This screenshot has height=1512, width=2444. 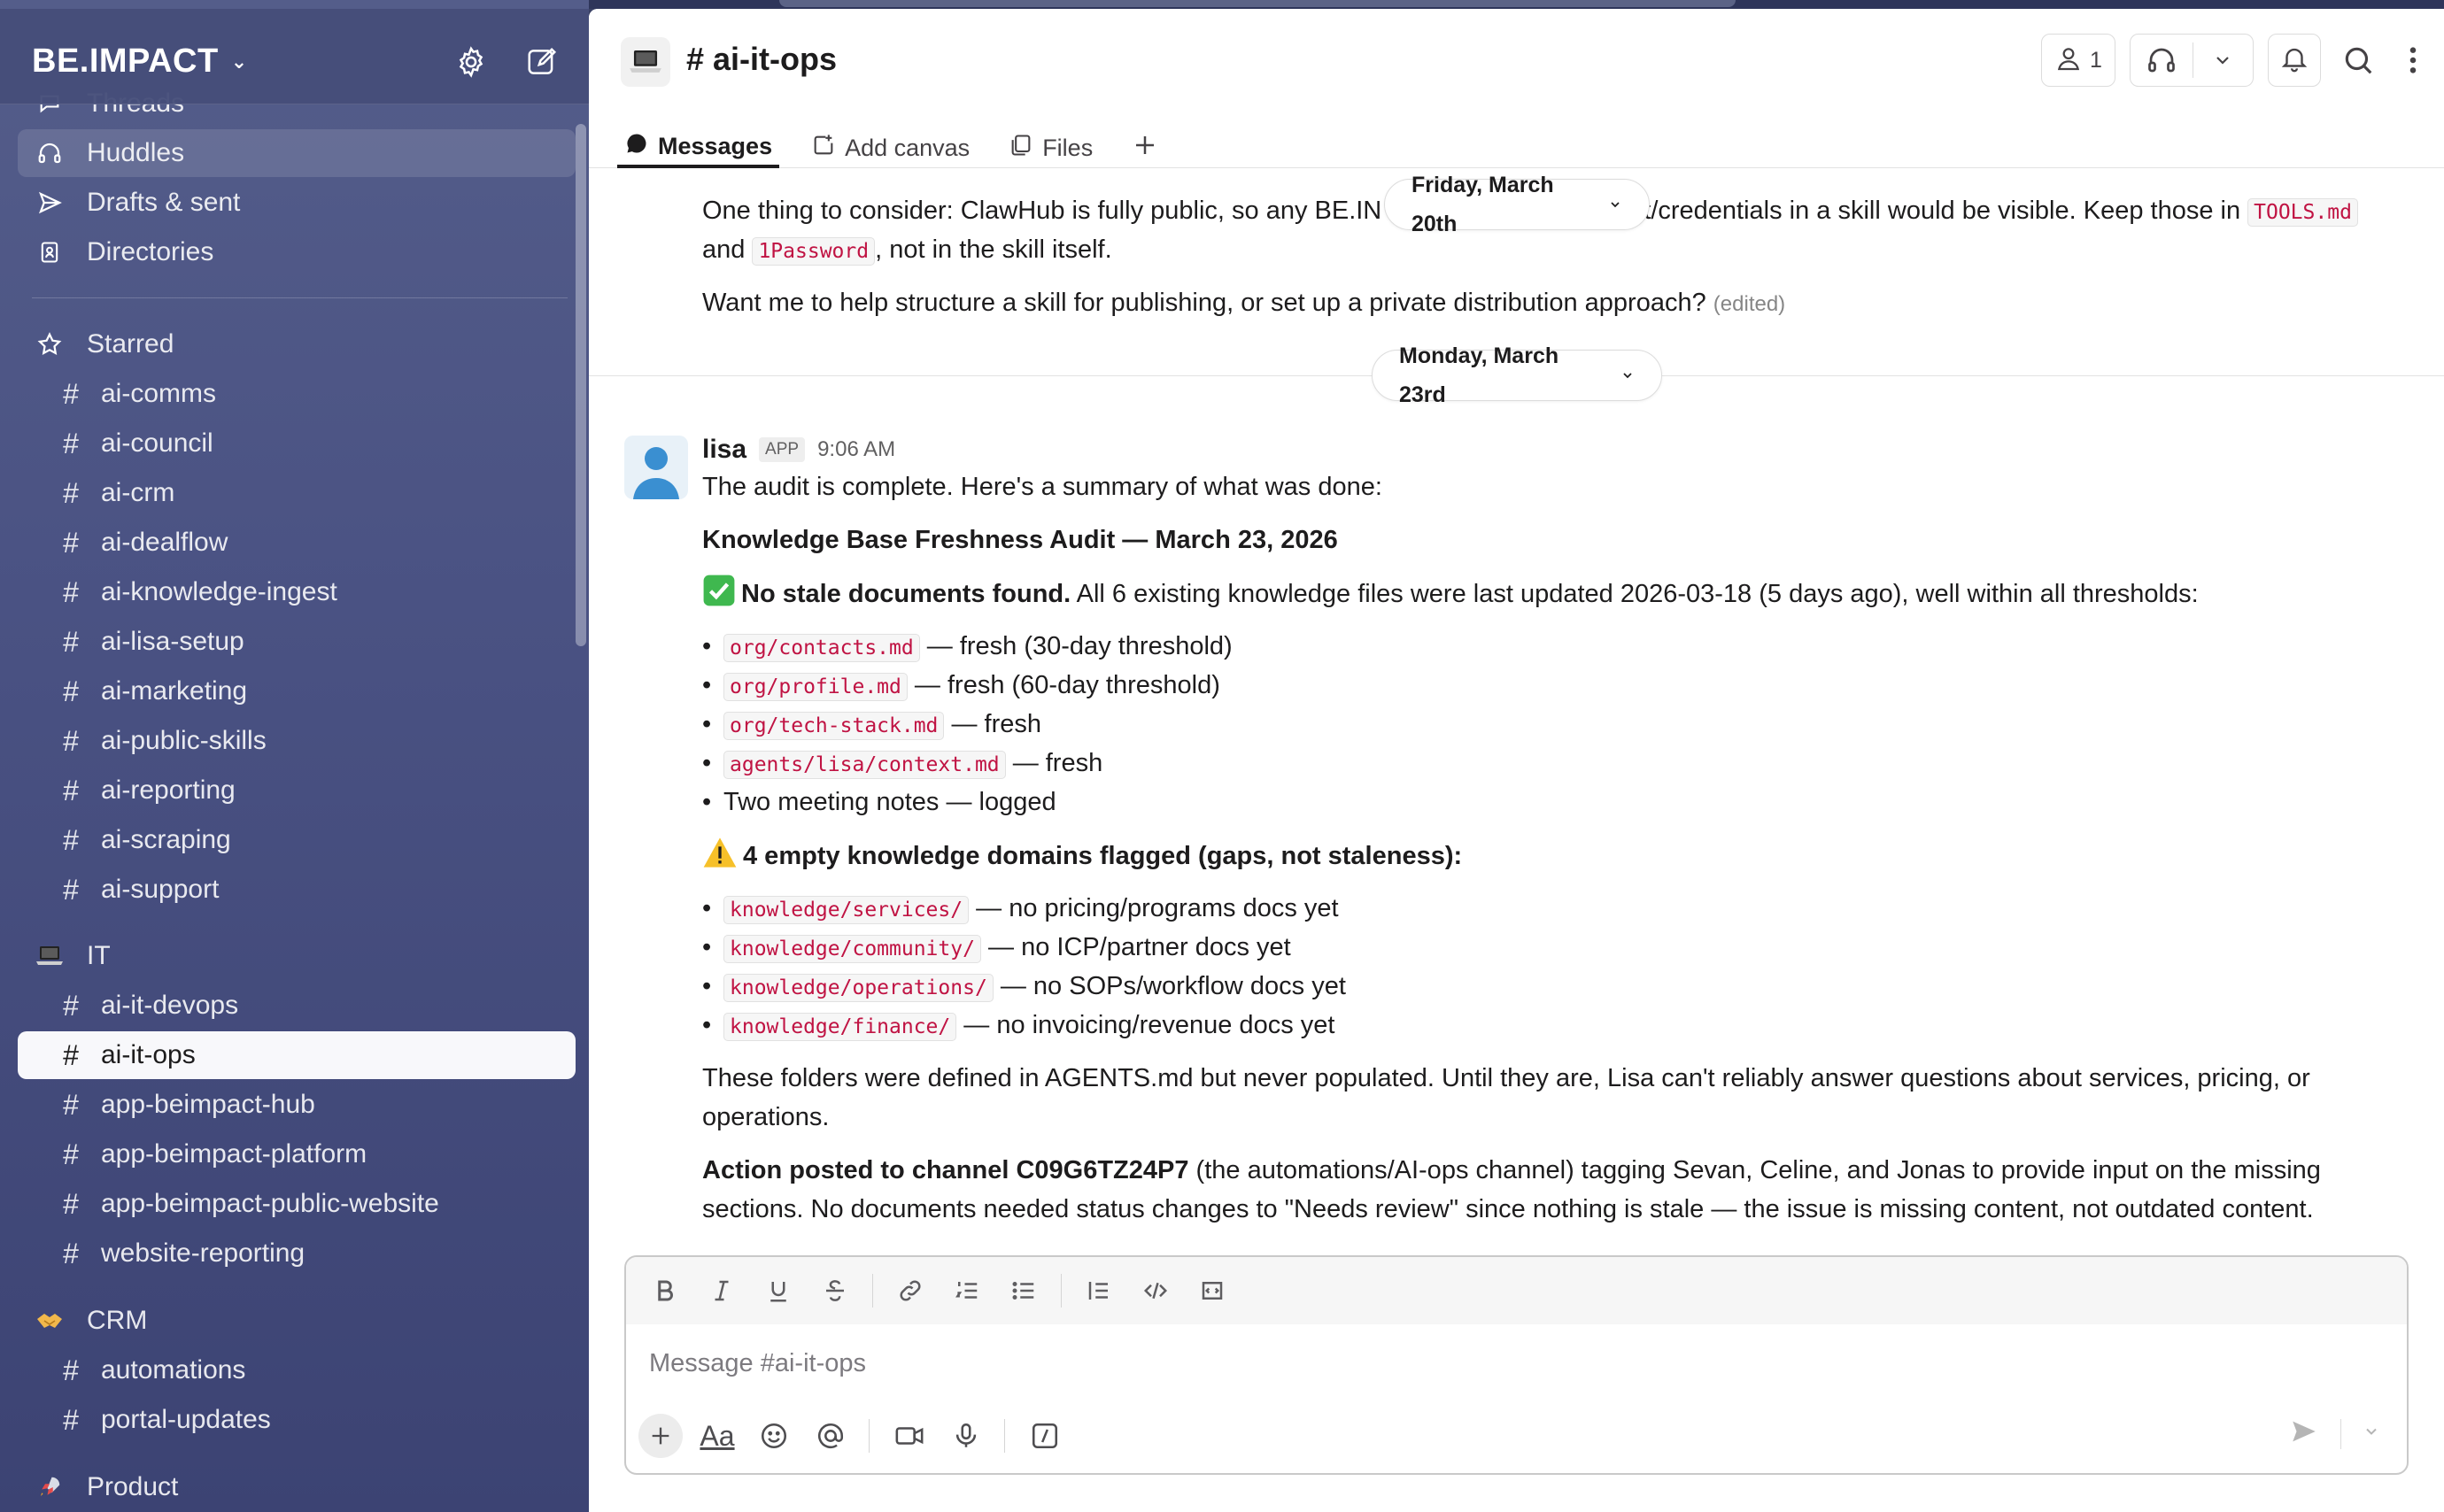 I want to click on inline-code: org/contacts.md, so click(x=821, y=648).